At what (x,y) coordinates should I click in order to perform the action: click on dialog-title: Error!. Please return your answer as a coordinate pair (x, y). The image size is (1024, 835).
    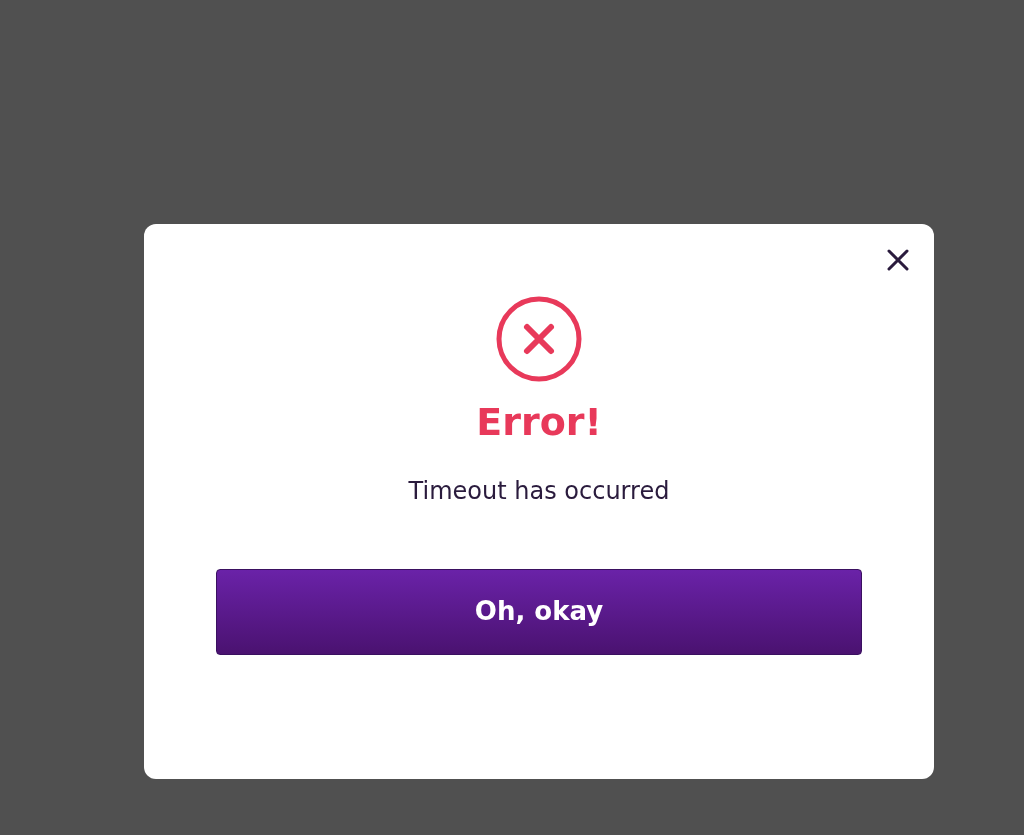
    Looking at the image, I should click on (539, 423).